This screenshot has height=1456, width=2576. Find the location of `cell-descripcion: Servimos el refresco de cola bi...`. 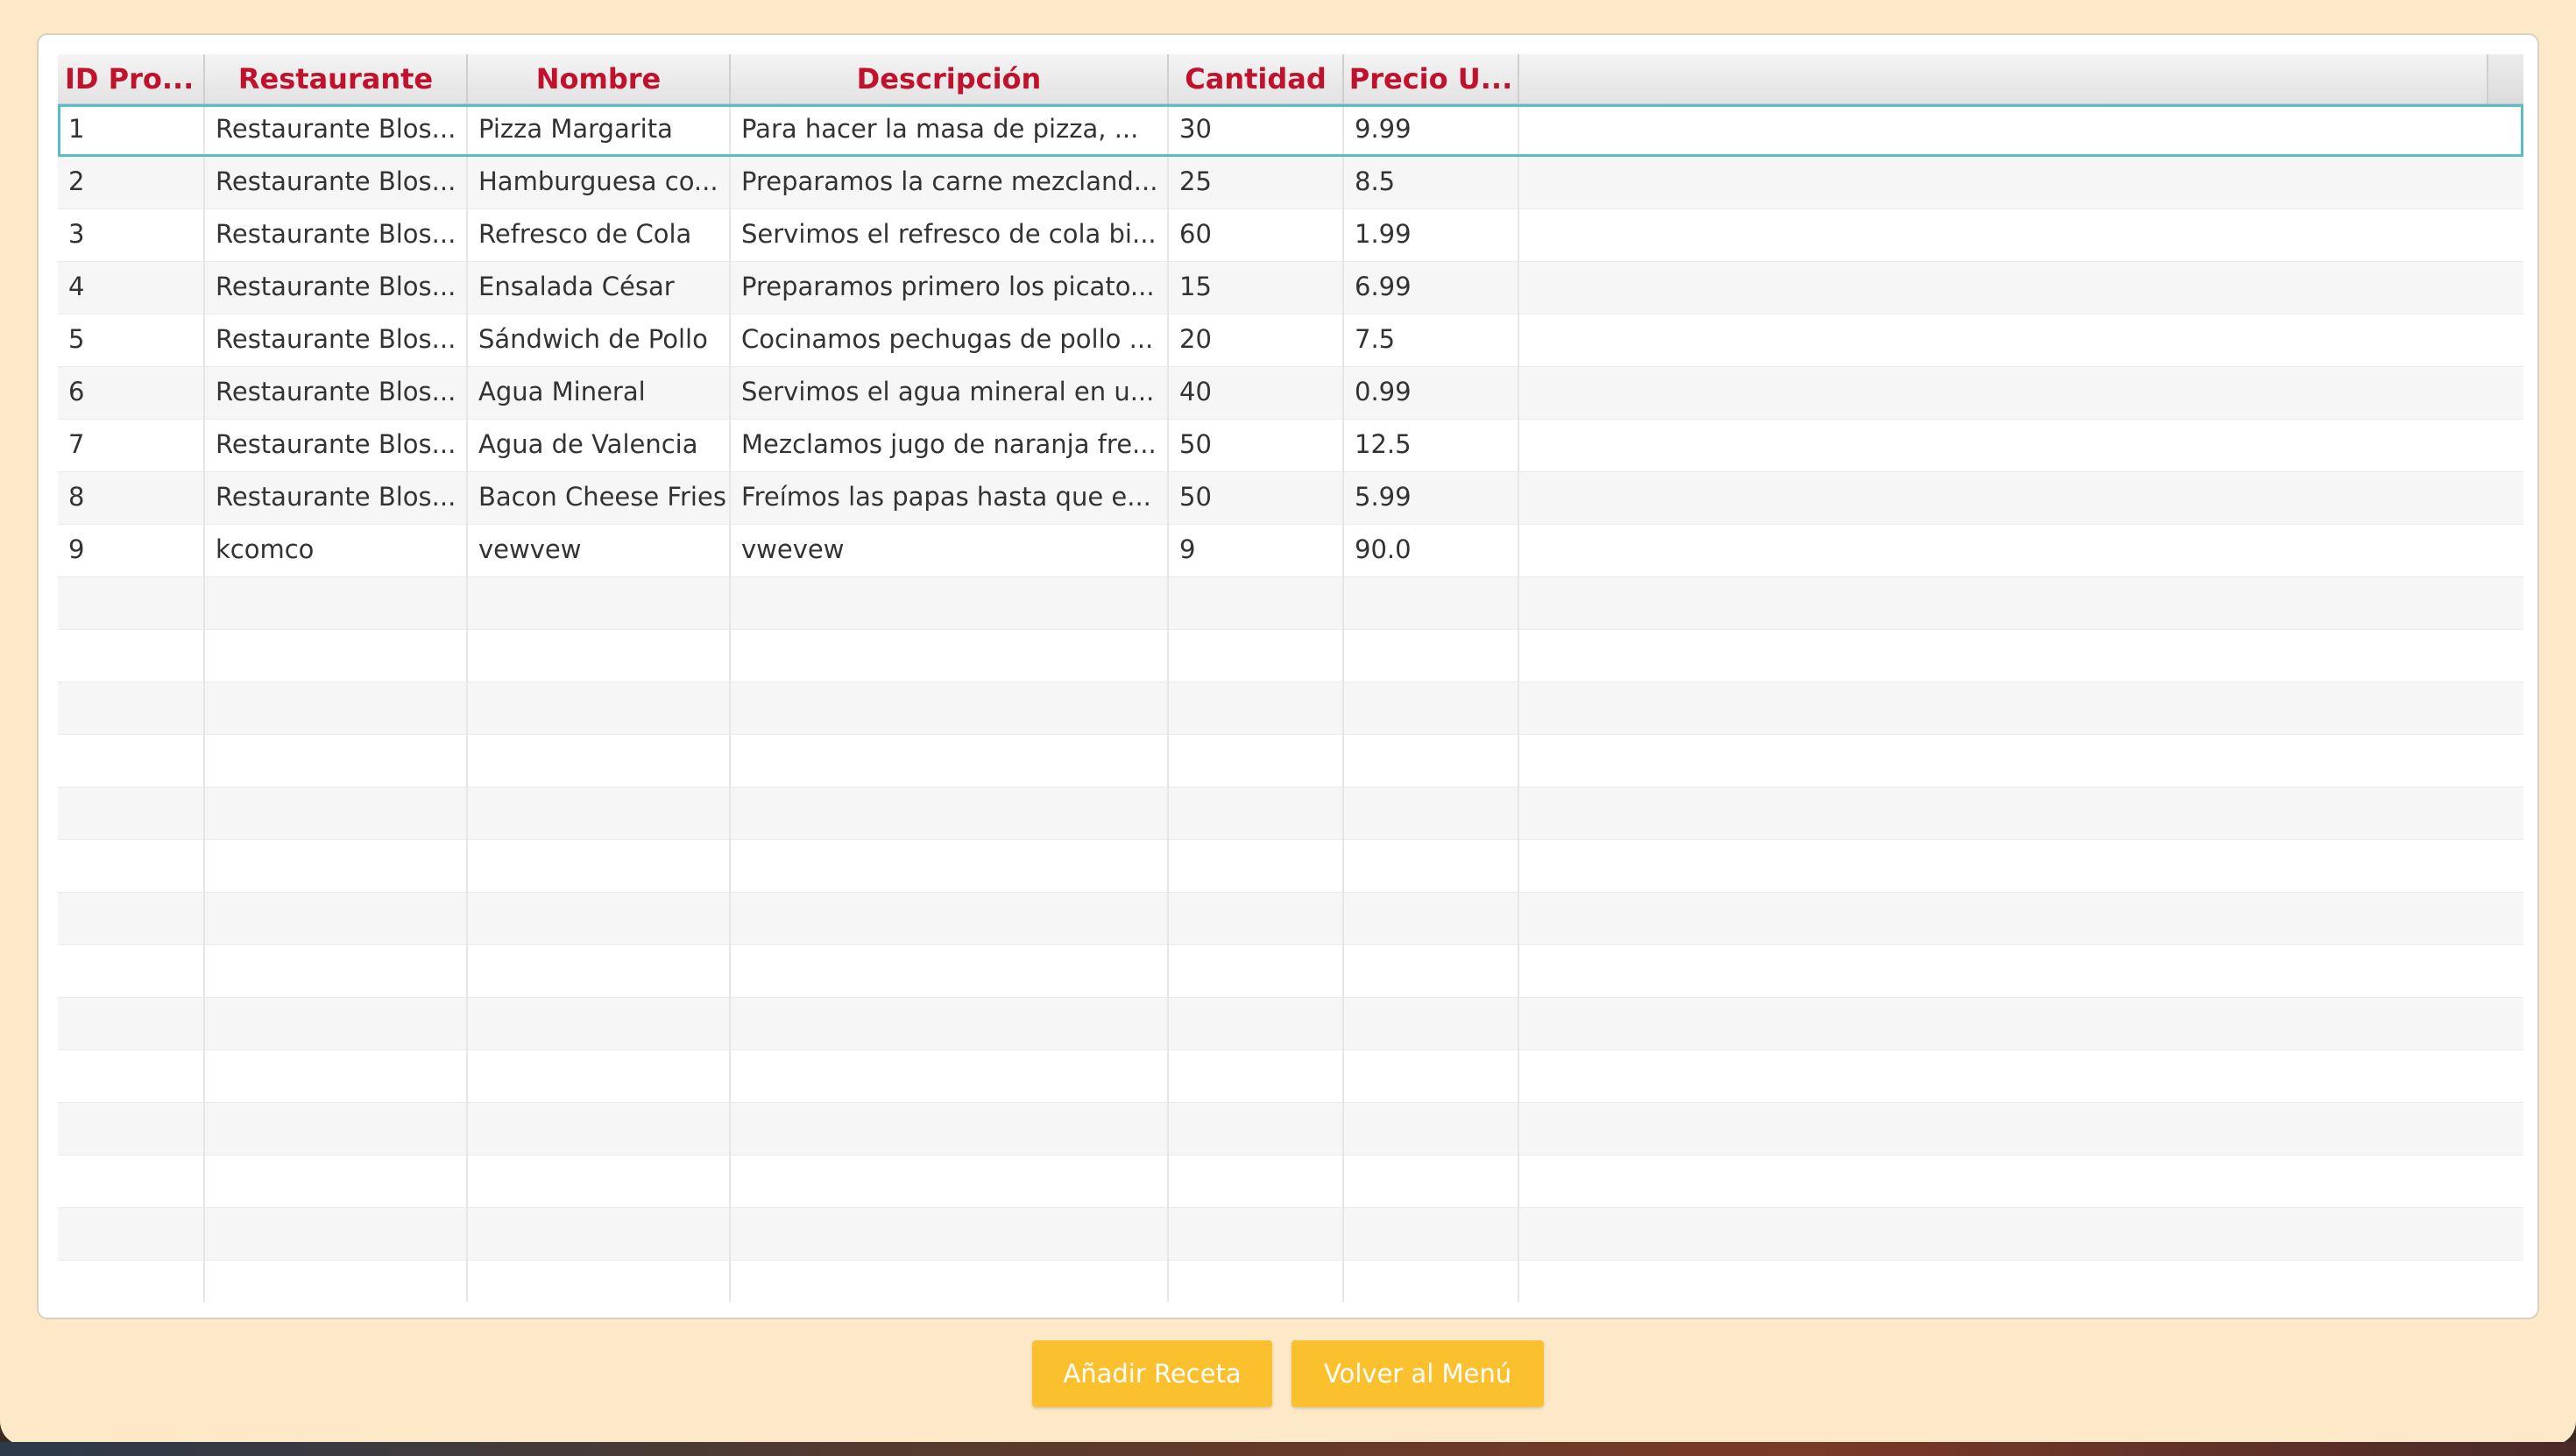

cell-descripcion: Servimos el refresco de cola bi... is located at coordinates (950, 236).